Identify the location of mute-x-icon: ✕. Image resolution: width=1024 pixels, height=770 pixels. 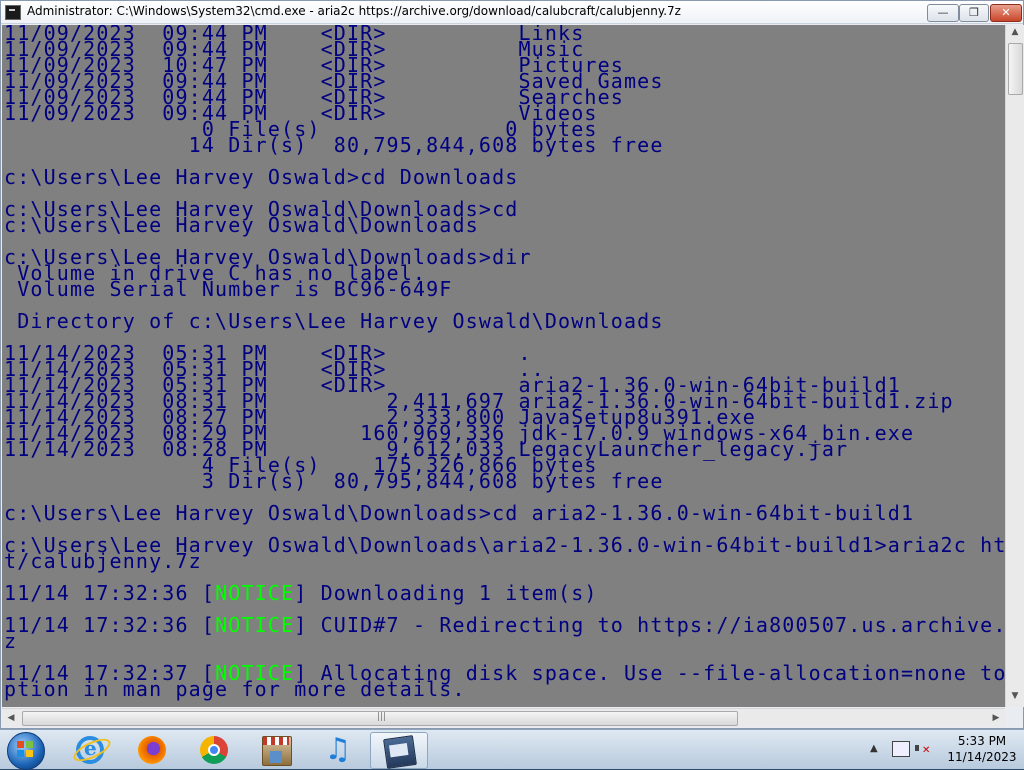
(926, 750).